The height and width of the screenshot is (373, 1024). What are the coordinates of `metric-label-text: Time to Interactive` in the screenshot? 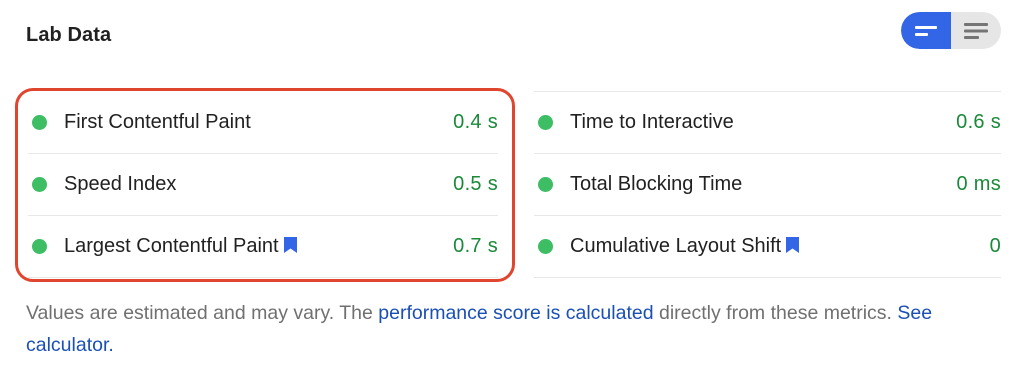 It's located at (652, 122).